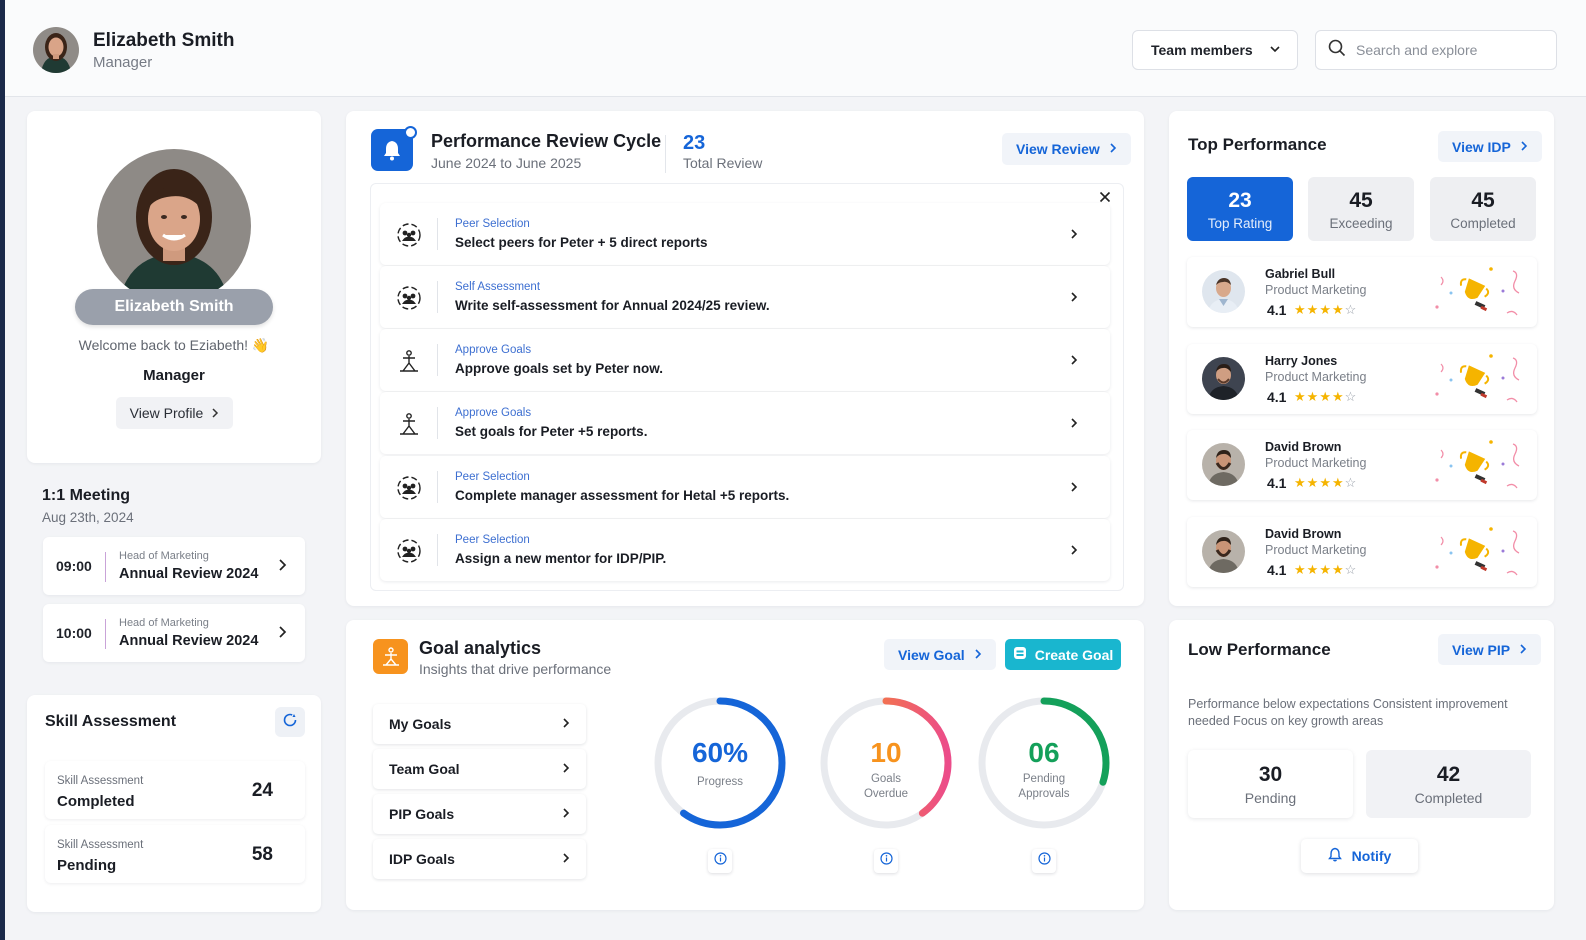  I want to click on skill-item-count: 58, so click(262, 854).